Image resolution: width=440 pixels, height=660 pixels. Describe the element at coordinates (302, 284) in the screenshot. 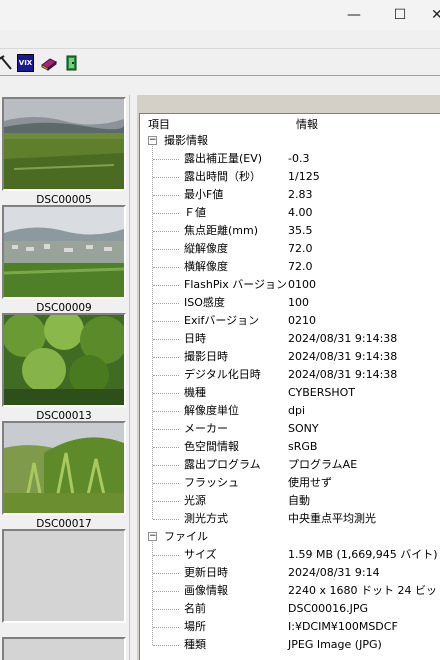

I see `property-value: 0100` at that location.